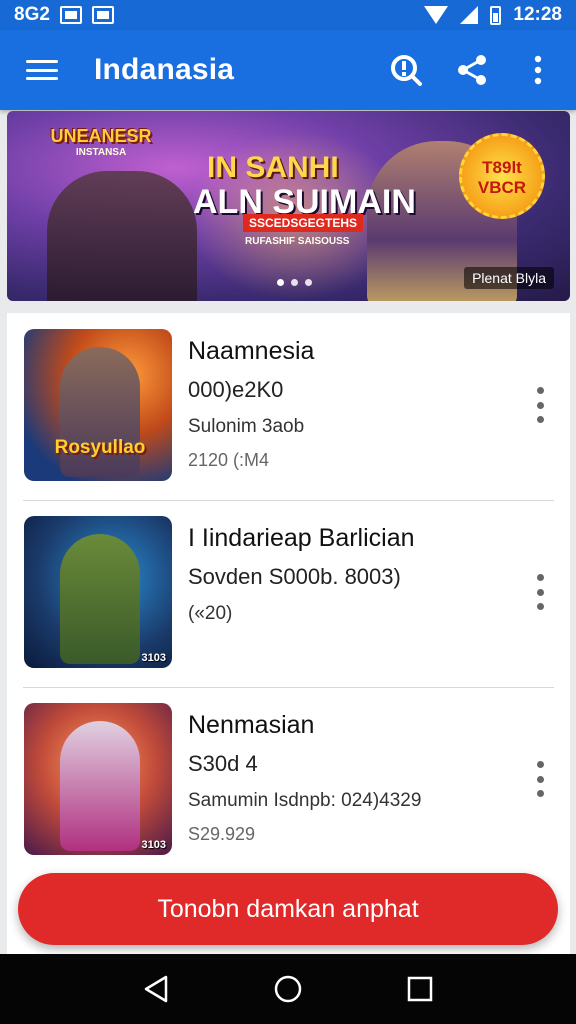 The height and width of the screenshot is (1024, 576). Describe the element at coordinates (288, 70) in the screenshot. I see `app-bar: Indanasia` at that location.